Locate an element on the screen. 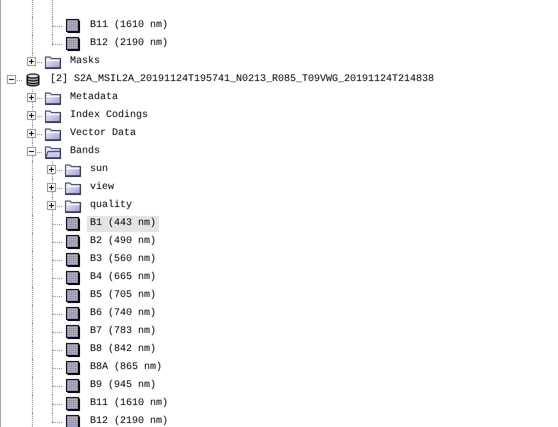  tree-item: B2 (490 nm) is located at coordinates (123, 242).